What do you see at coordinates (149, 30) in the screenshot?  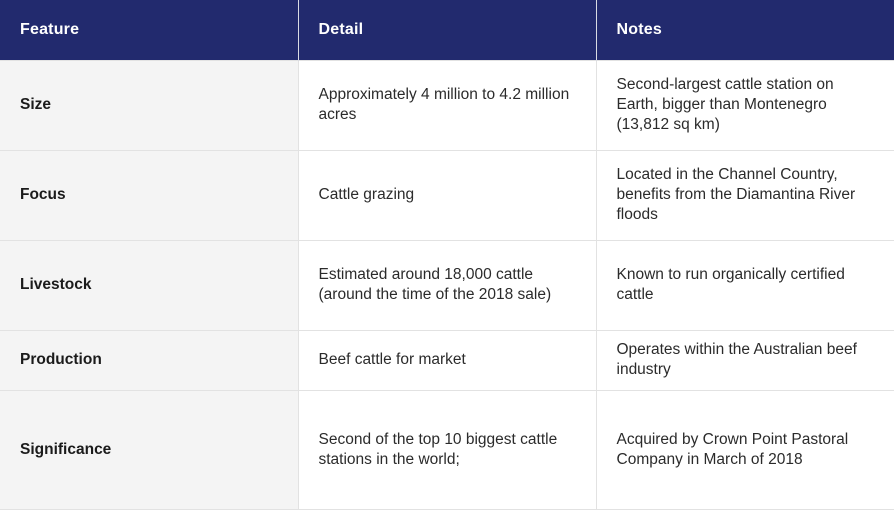 I see `header-feature: Feature` at bounding box center [149, 30].